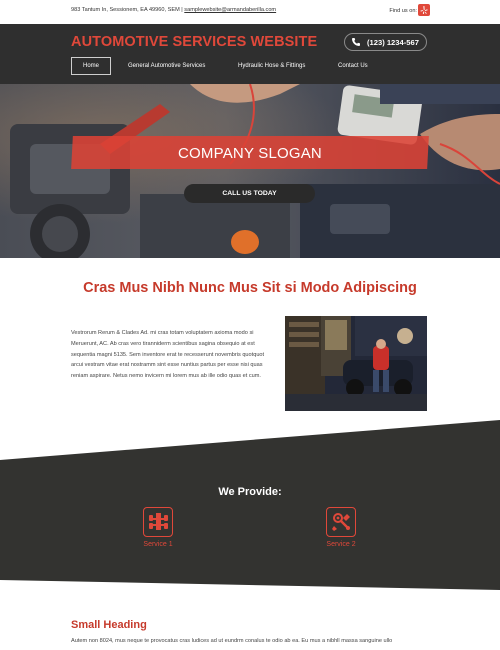 This screenshot has height=650, width=500. Describe the element at coordinates (271, 66) in the screenshot. I see `nav-item-hydraulic-hose-fittings: Hydraulic Hose & Fittings` at that location.